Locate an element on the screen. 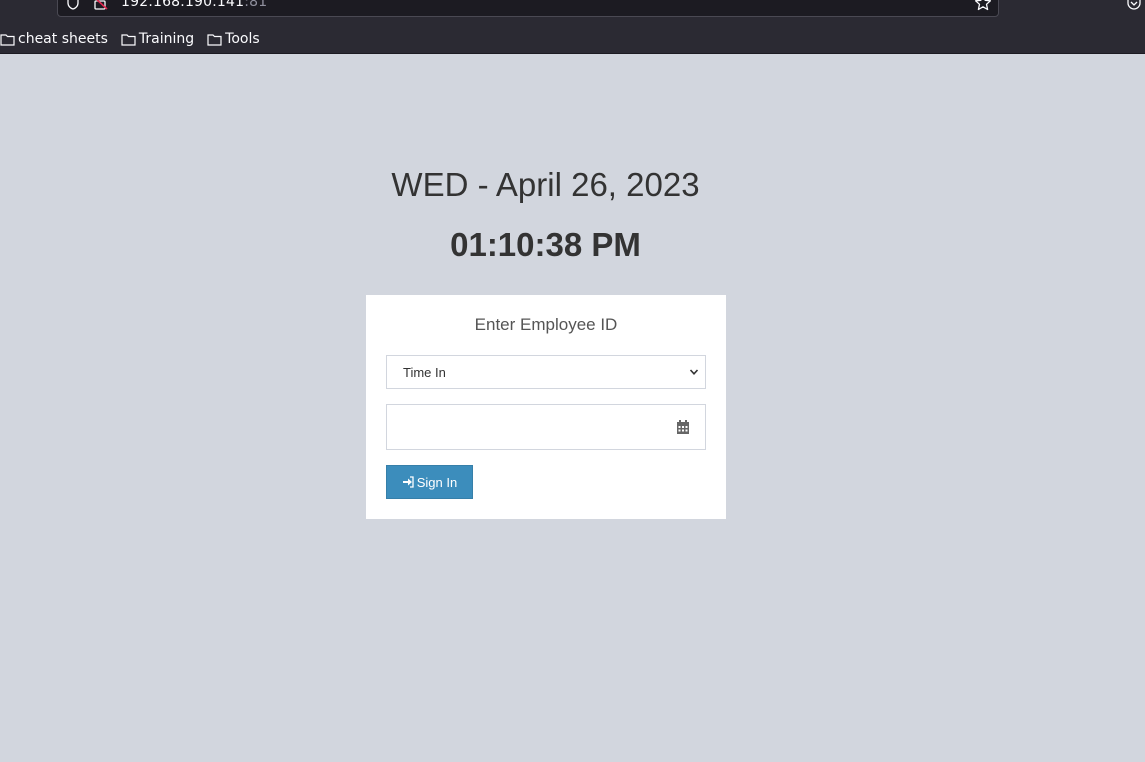  status-select-value: Time In is located at coordinates (424, 372).